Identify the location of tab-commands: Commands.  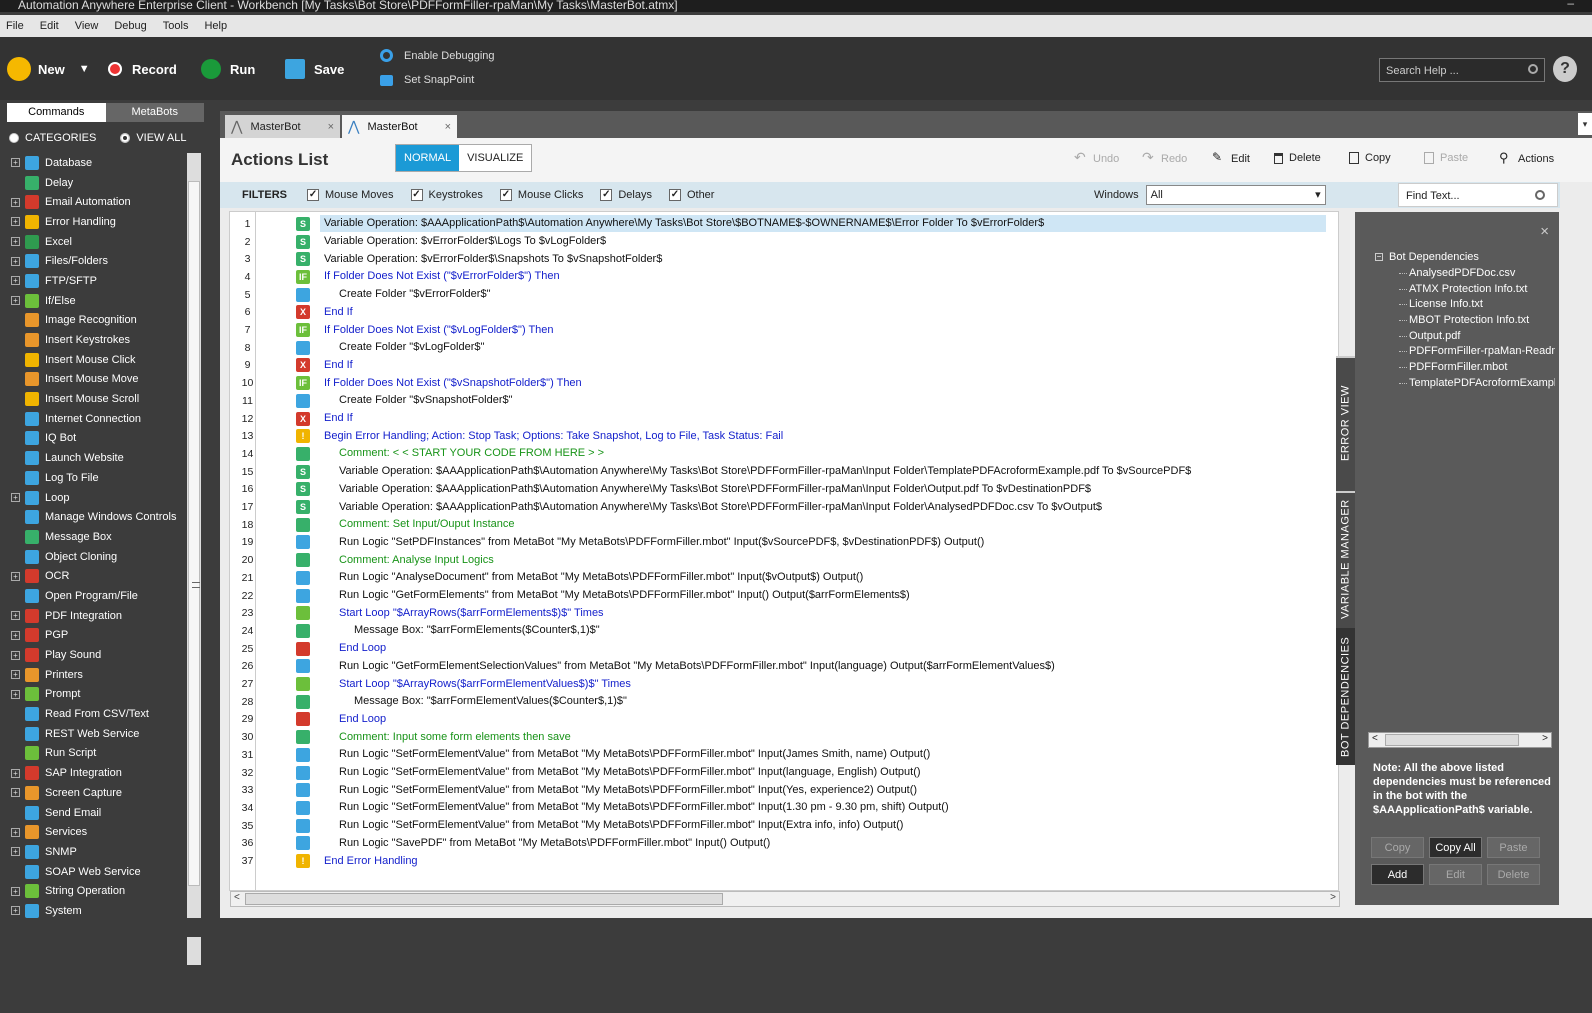
(56, 112).